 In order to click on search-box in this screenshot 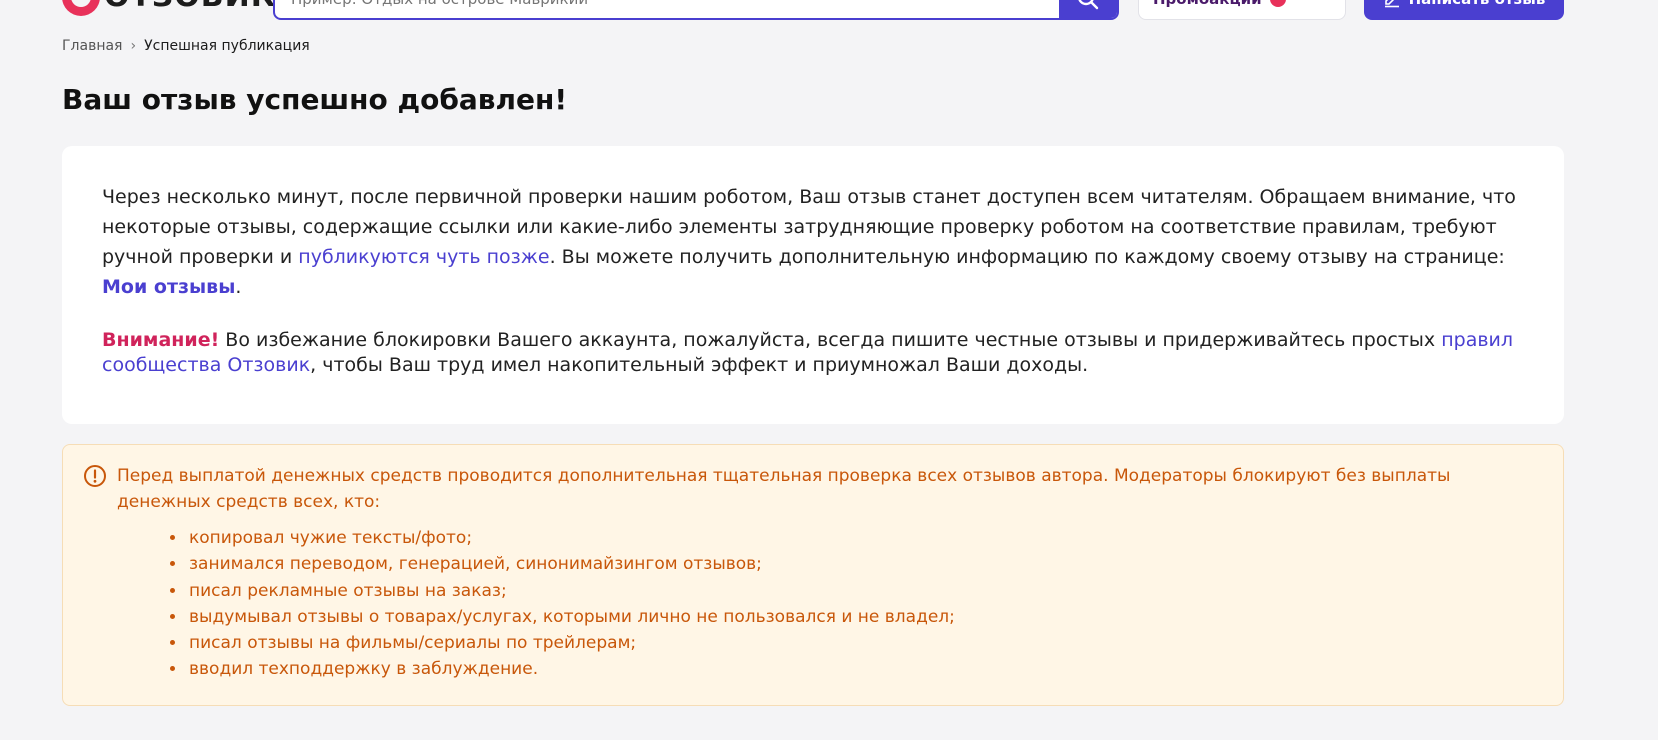, I will do `click(696, 10)`.